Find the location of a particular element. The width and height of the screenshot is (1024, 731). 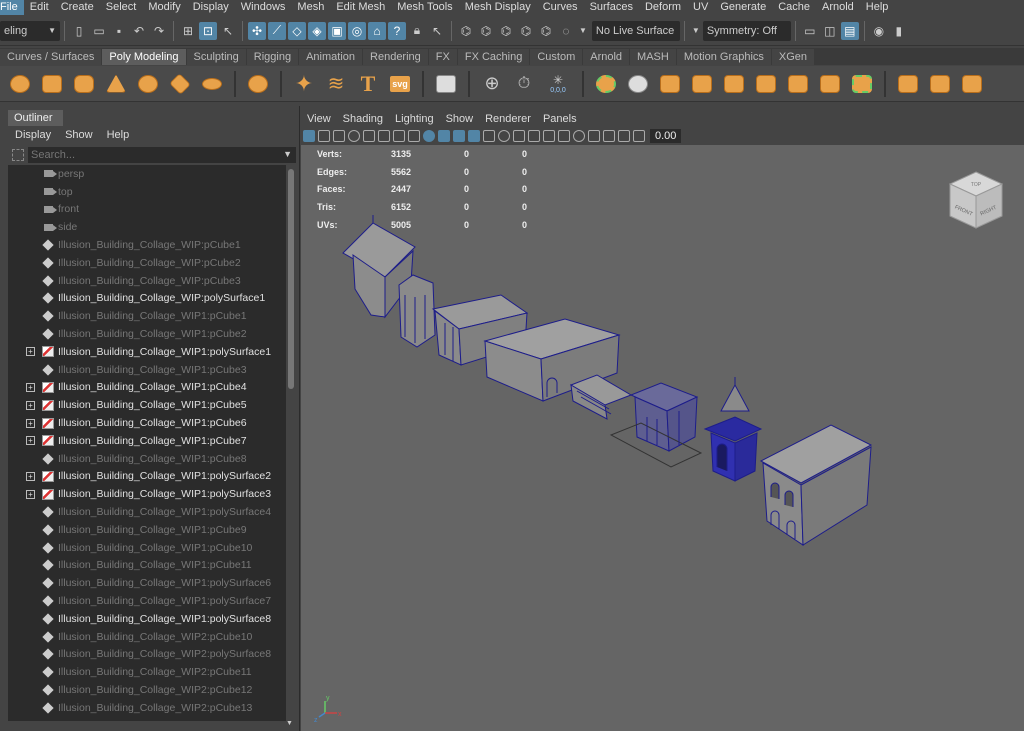

lasso-icon: ⌬ is located at coordinates (466, 31).